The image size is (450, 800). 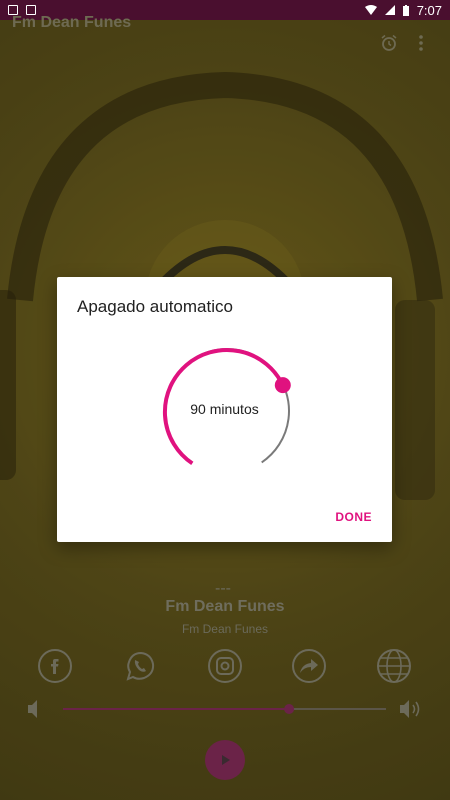 I want to click on station-subtitle: Fm Dean Funes, so click(x=225, y=629).